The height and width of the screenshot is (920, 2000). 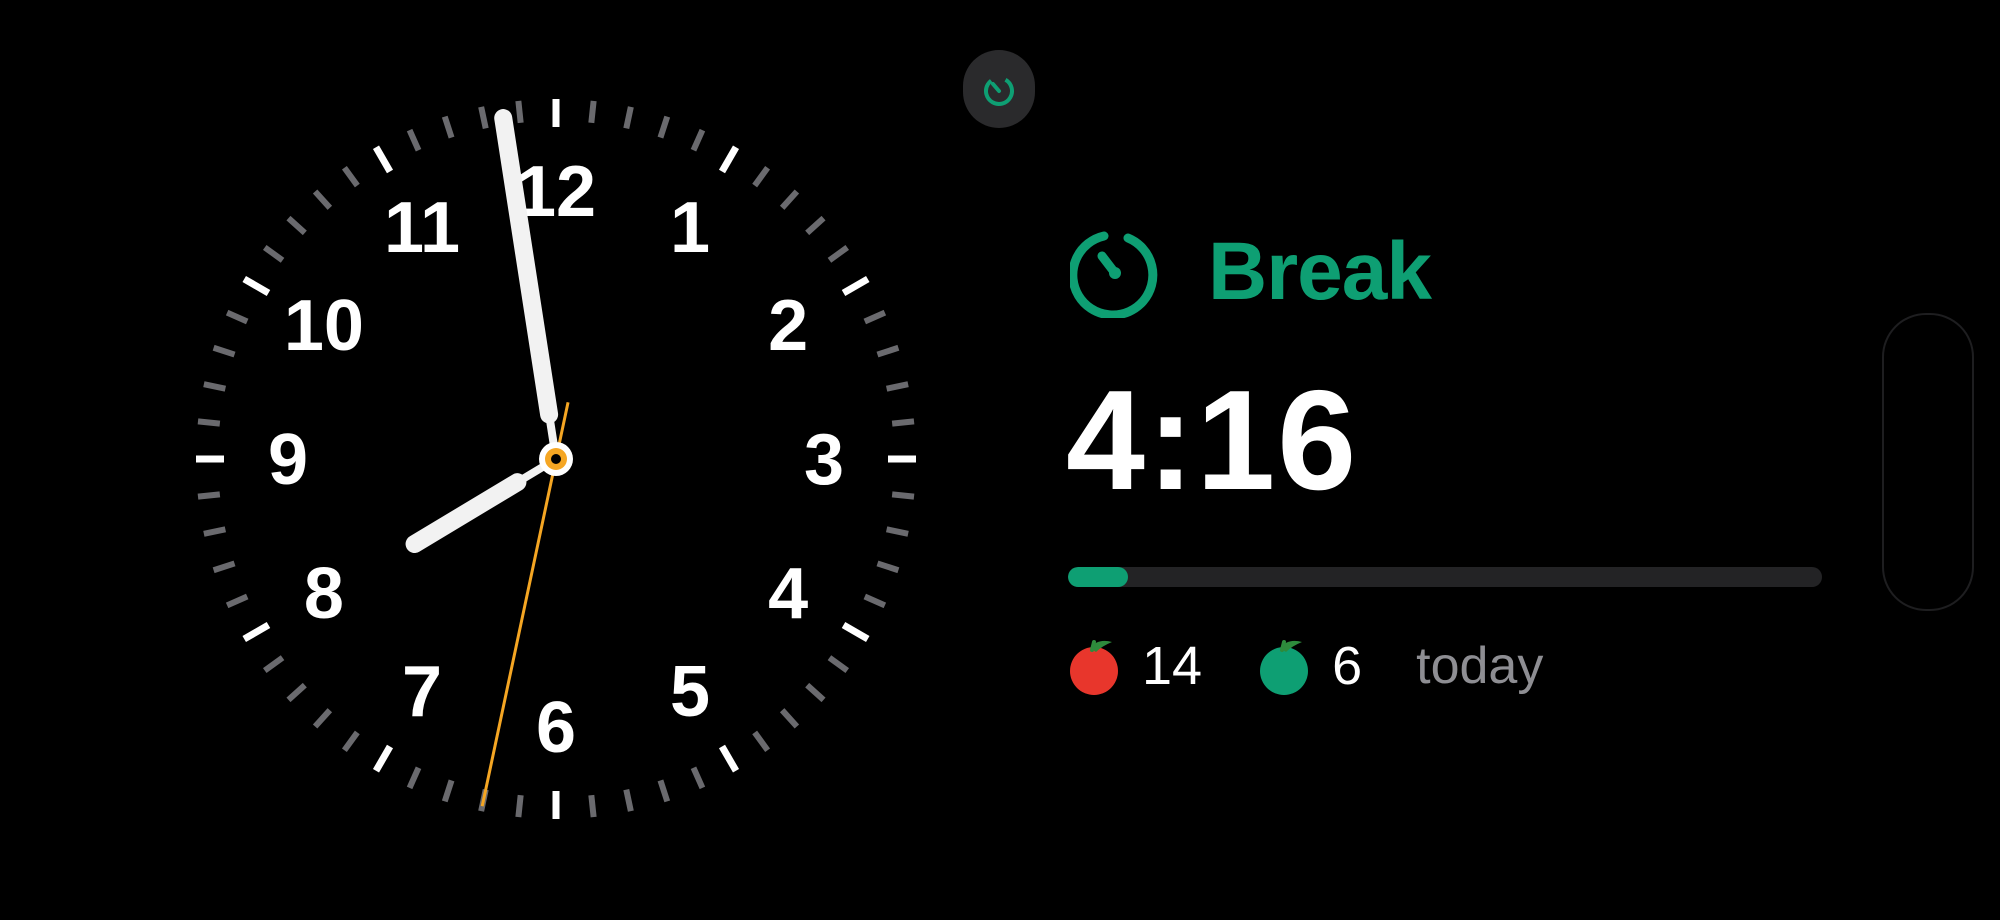 I want to click on green-tomato-count: 6, so click(x=1347, y=666).